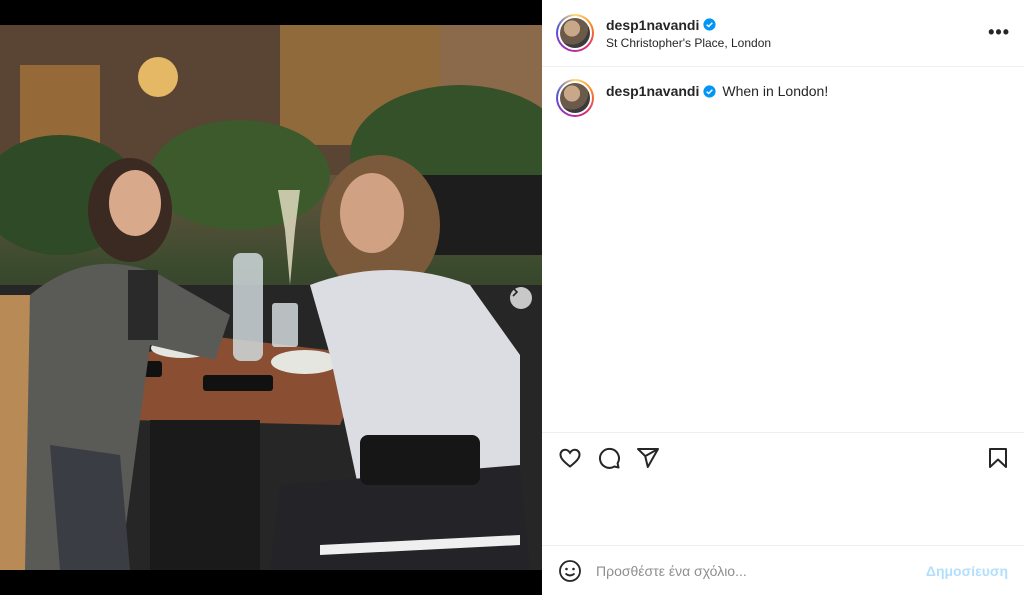  I want to click on caption-avatar, so click(575, 98).